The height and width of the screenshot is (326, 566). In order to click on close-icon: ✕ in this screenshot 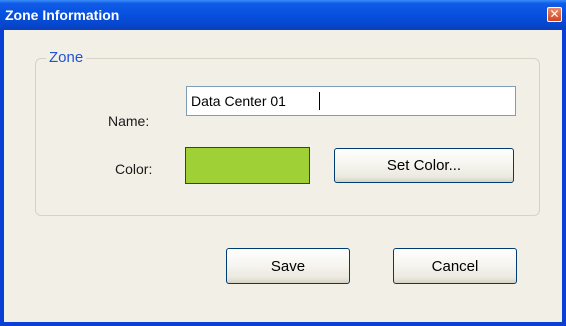, I will do `click(554, 14)`.